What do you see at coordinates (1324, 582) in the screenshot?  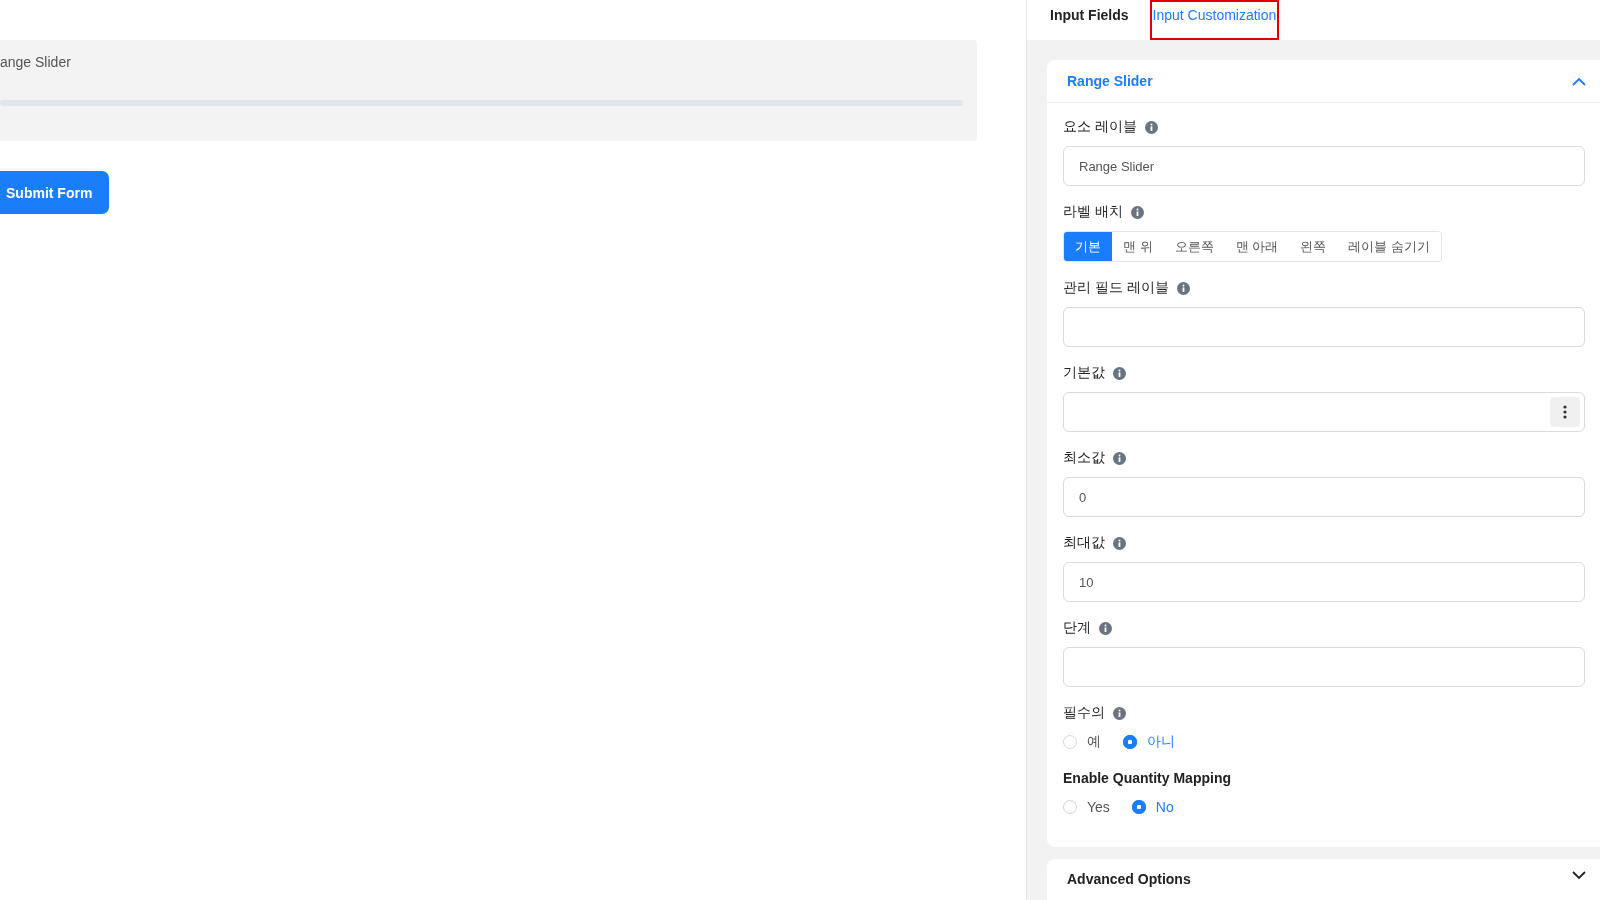 I see `input-field: 10` at bounding box center [1324, 582].